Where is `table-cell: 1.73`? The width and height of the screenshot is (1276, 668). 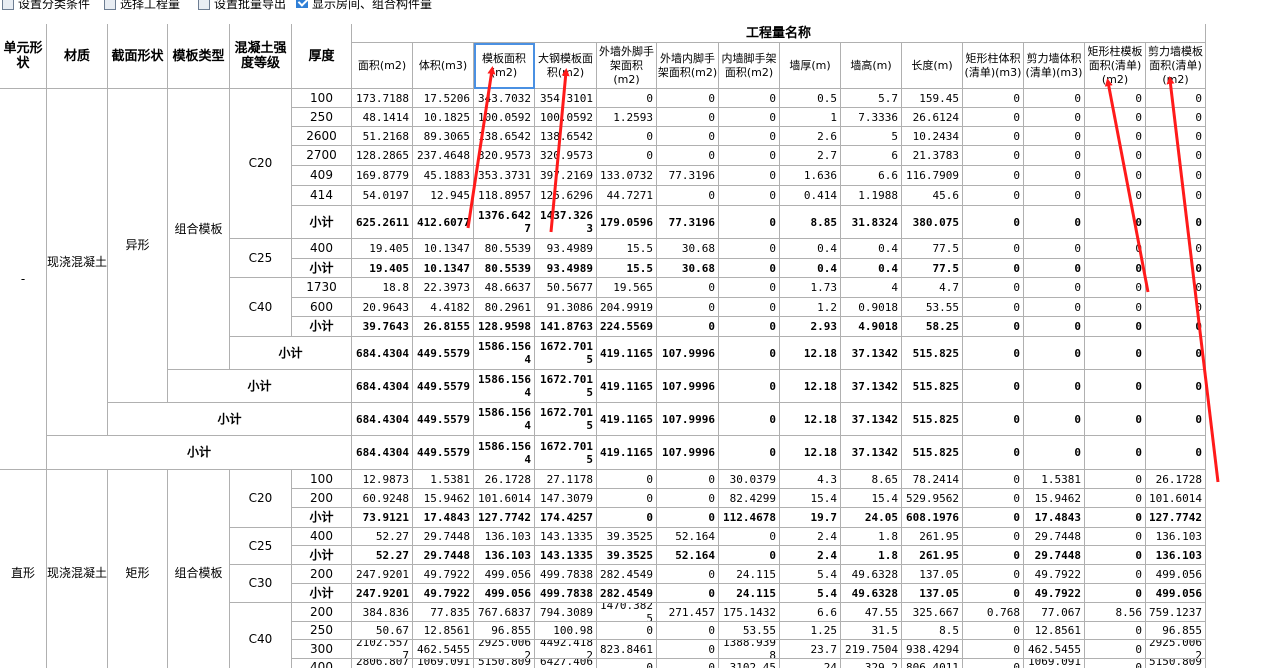
table-cell: 1.73 is located at coordinates (810, 288).